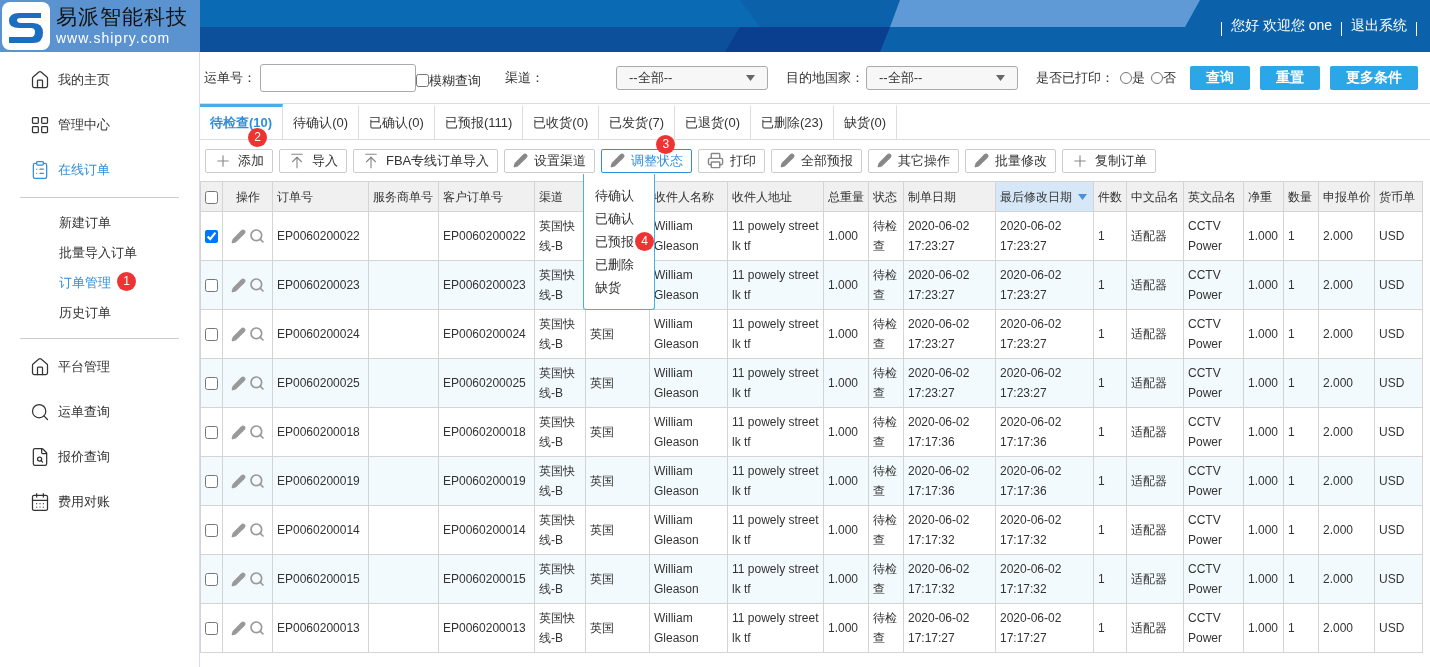  Describe the element at coordinates (614, 218) in the screenshot. I see `menu-item: 已确认` at that location.